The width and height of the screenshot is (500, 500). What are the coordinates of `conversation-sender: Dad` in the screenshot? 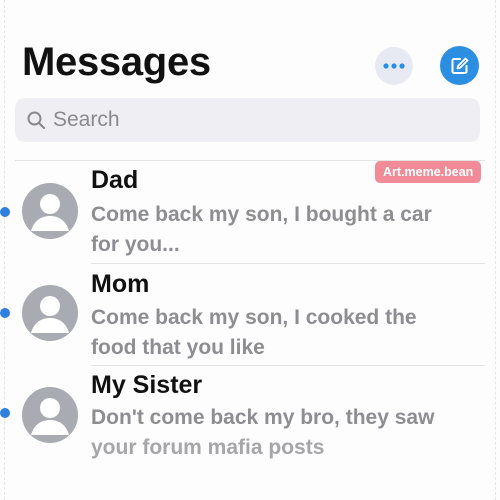 It's located at (115, 180).